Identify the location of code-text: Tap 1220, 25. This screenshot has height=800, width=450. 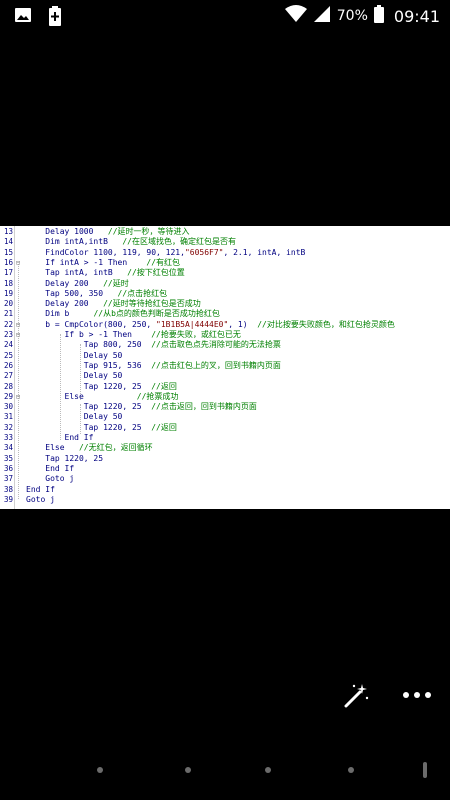
(65, 458).